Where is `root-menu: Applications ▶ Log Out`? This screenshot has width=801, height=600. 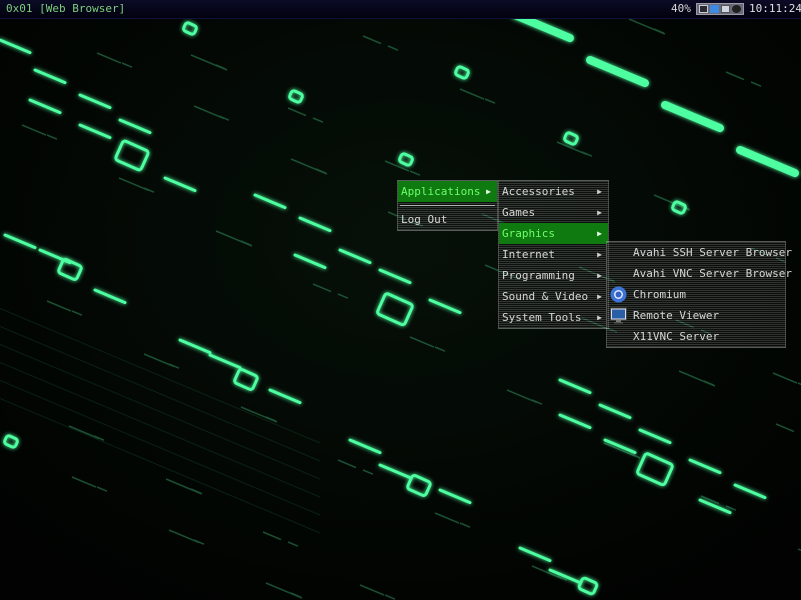
root-menu: Applications ▶ Log Out is located at coordinates (447, 205).